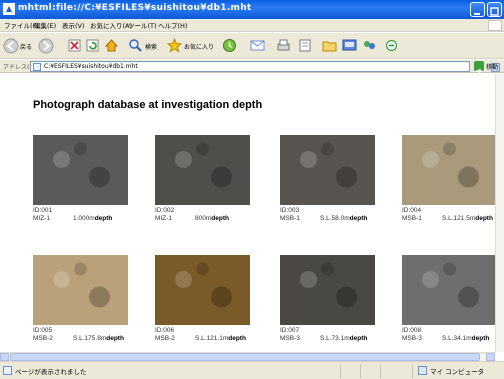 This screenshot has height=379, width=504. I want to click on mail-icon, so click(257, 45).